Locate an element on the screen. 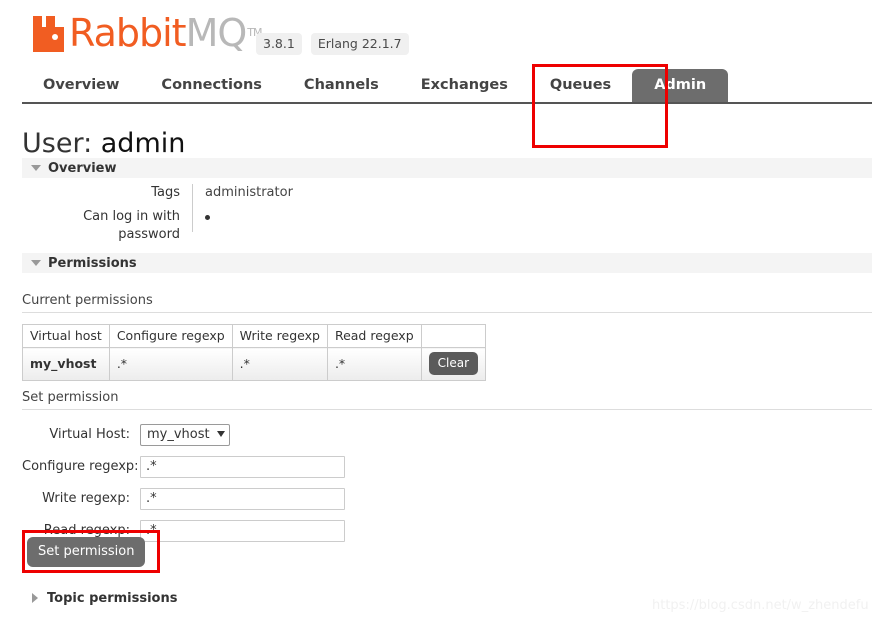 Image resolution: width=894 pixels, height=624 pixels. overview-key-tags: Tags is located at coordinates (165, 192).